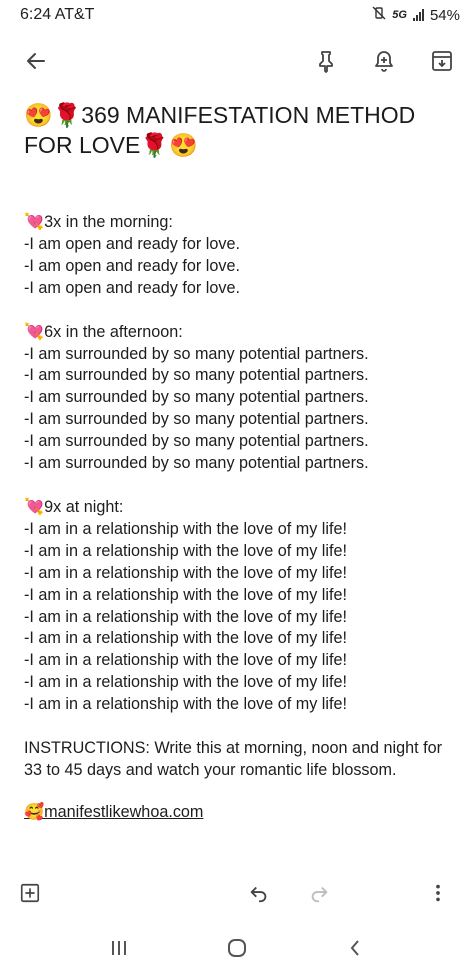 The height and width of the screenshot is (974, 474). Describe the element at coordinates (237, 893) in the screenshot. I see `editor-bottom-bar` at that location.